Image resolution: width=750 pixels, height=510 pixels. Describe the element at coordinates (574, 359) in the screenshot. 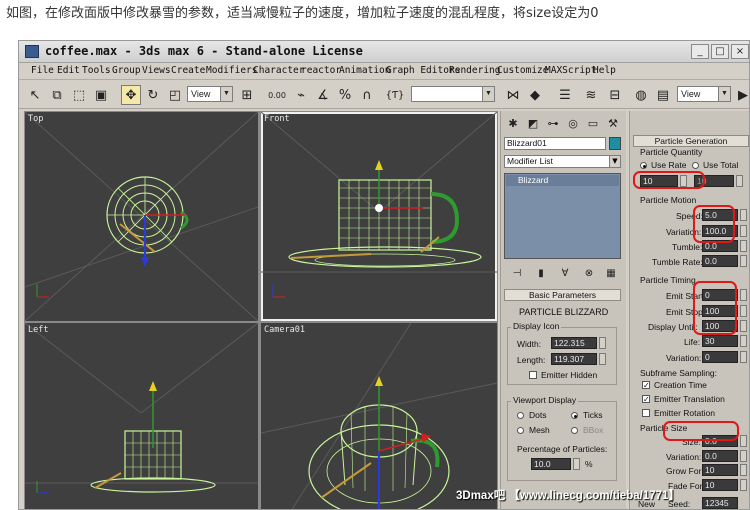

I see `length-field: 119.307` at that location.